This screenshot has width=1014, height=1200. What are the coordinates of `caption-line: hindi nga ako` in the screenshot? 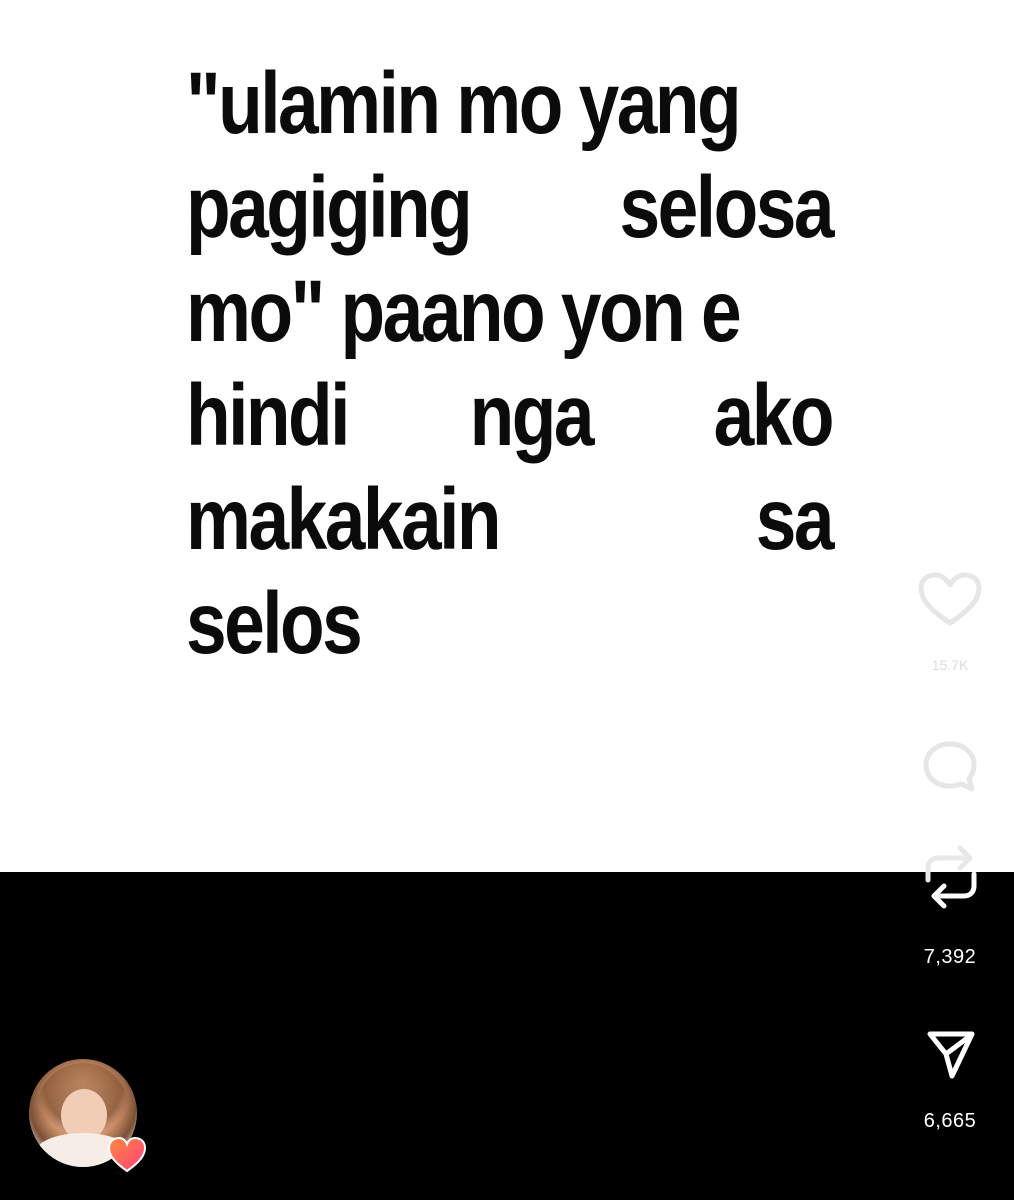 It's located at (510, 416).